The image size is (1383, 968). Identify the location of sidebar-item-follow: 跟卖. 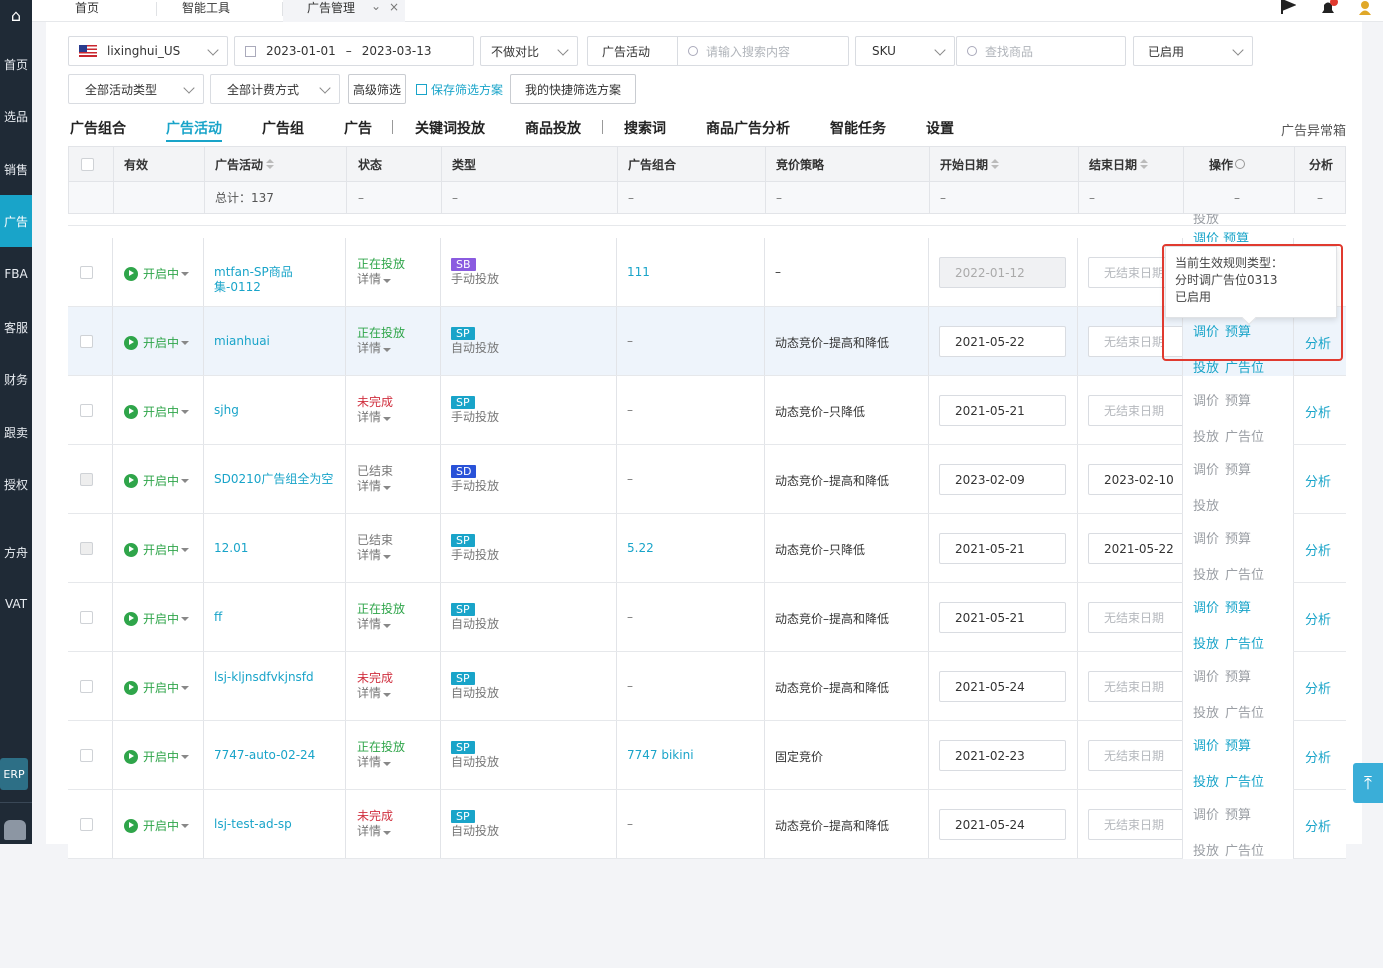
(16, 432).